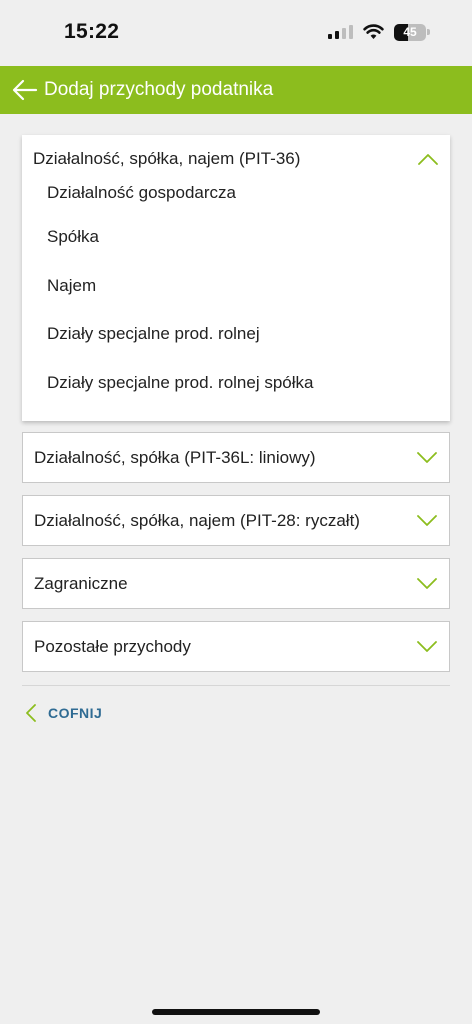  Describe the element at coordinates (175, 457) in the screenshot. I see `section-title: Działalność, spółka (PIT-36L: liniowy)` at that location.